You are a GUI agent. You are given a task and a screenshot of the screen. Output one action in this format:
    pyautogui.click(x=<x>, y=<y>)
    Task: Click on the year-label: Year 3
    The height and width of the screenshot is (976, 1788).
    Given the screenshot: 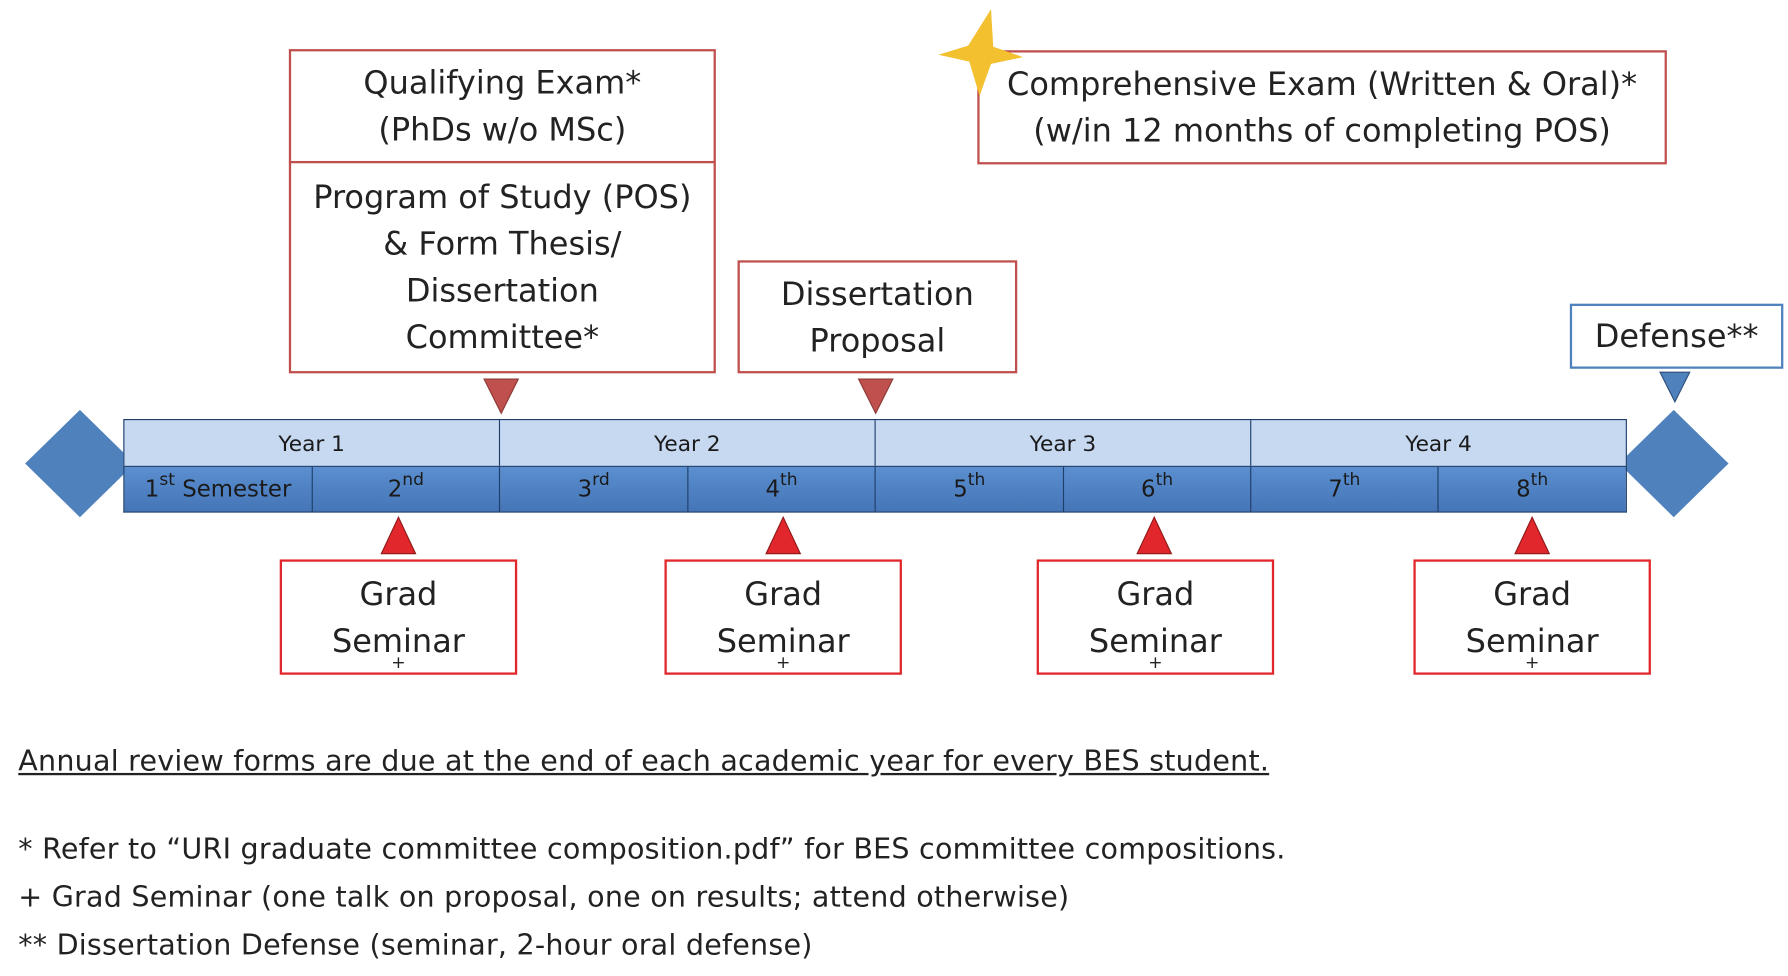 What is the action you would take?
    pyautogui.click(x=1064, y=443)
    